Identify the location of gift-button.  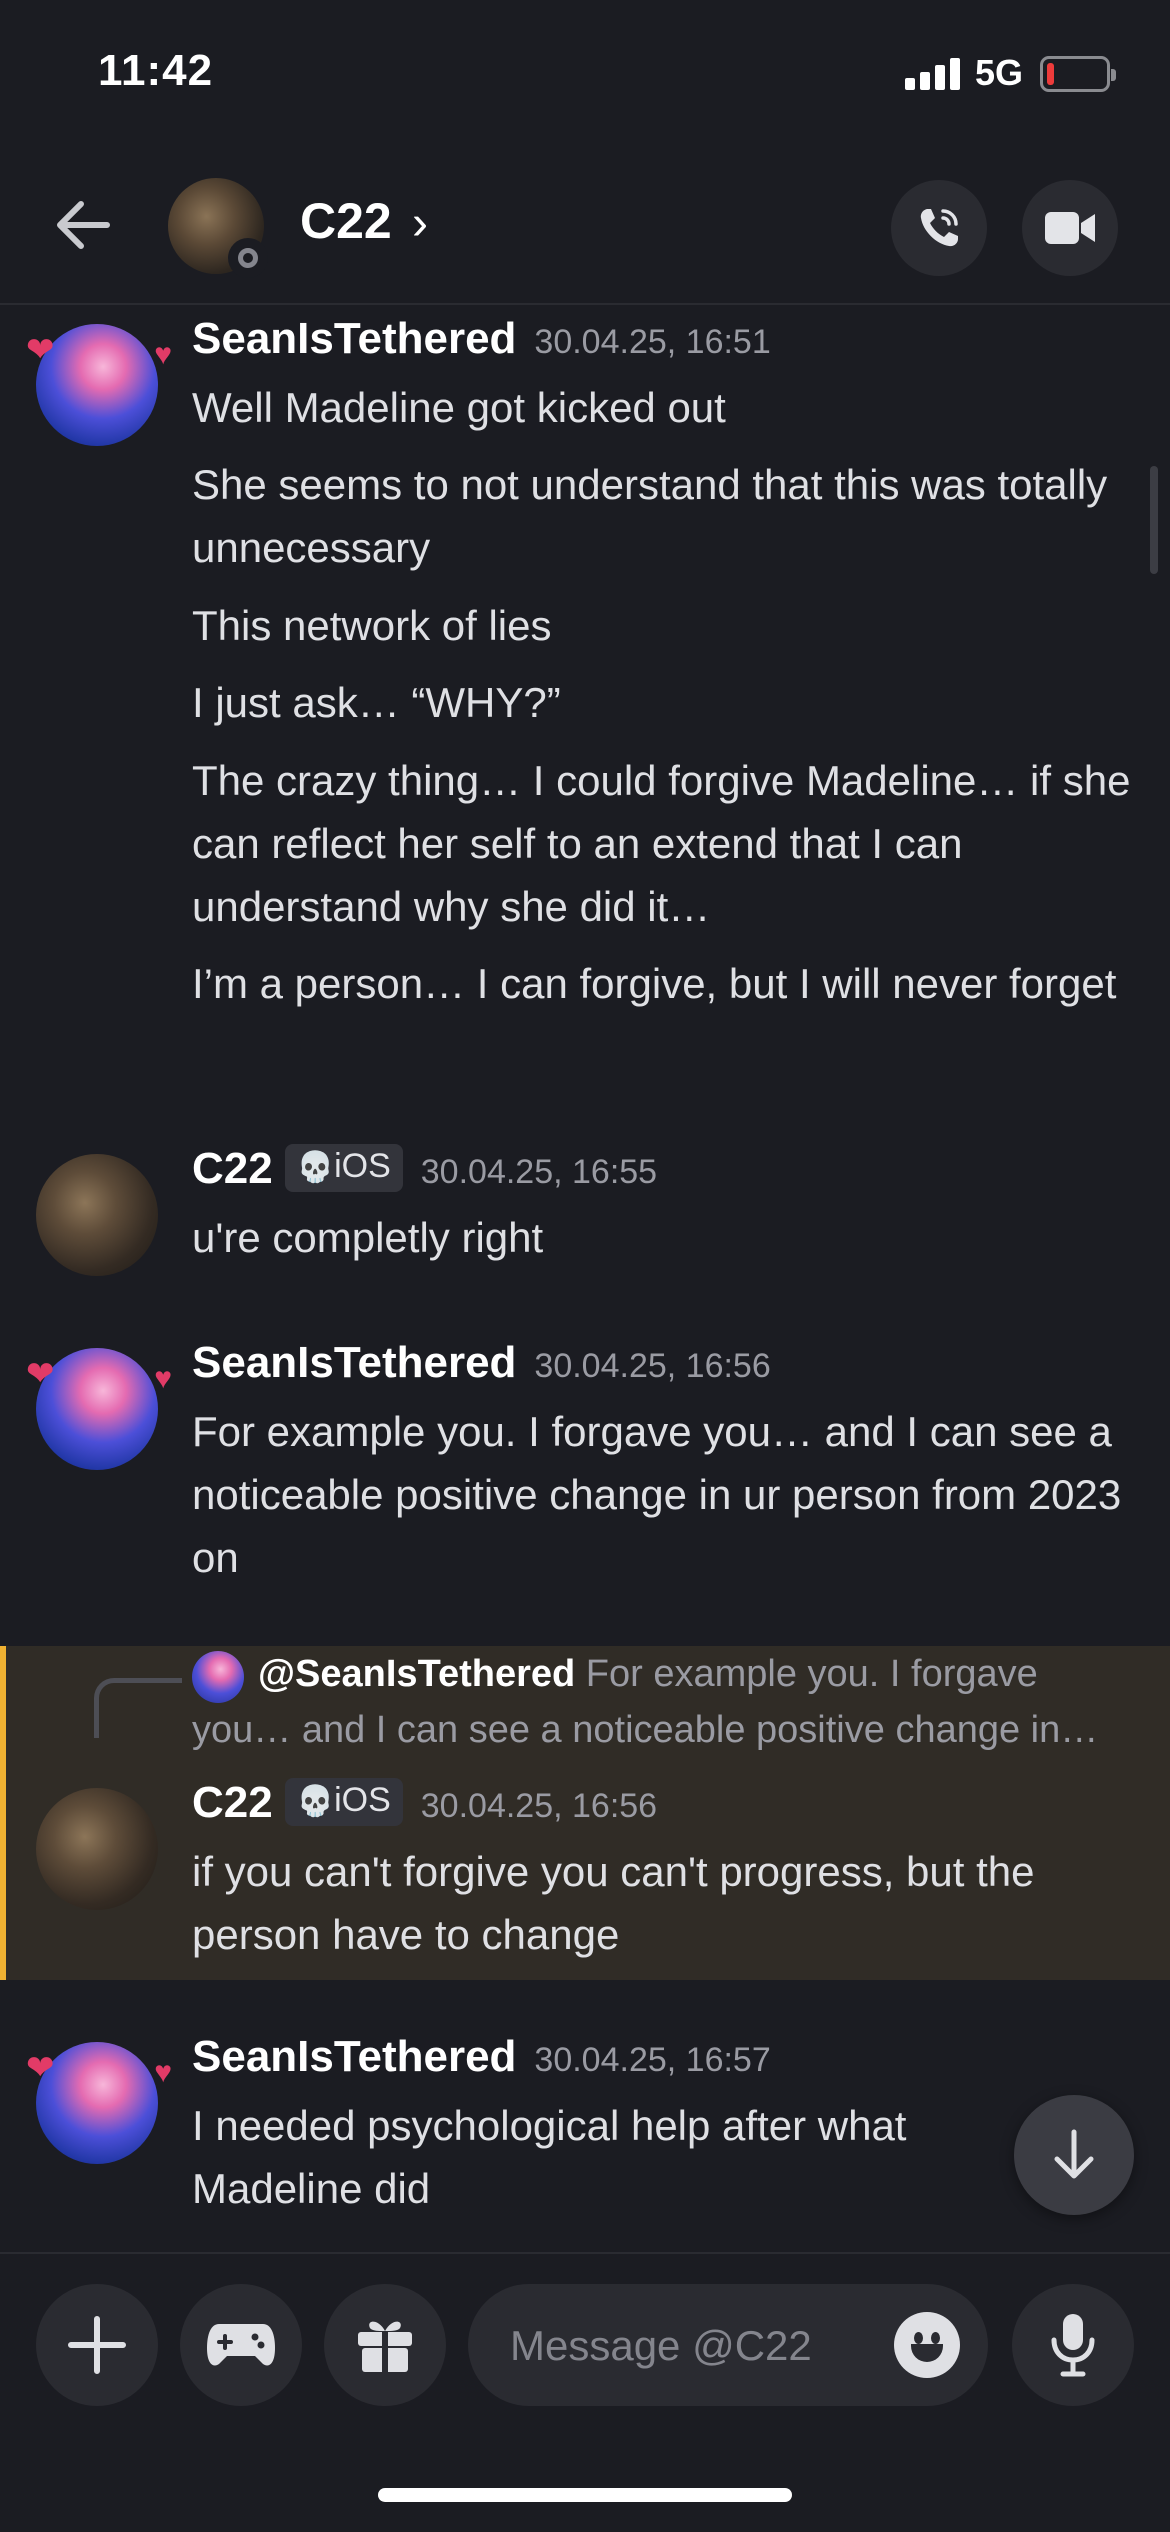
(385, 2345).